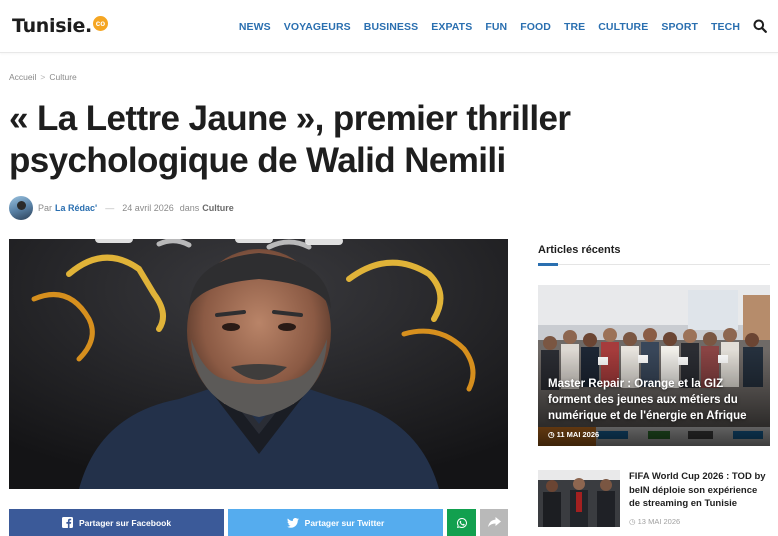 The height and width of the screenshot is (536, 778). I want to click on nav-item-tech: TECH, so click(725, 27).